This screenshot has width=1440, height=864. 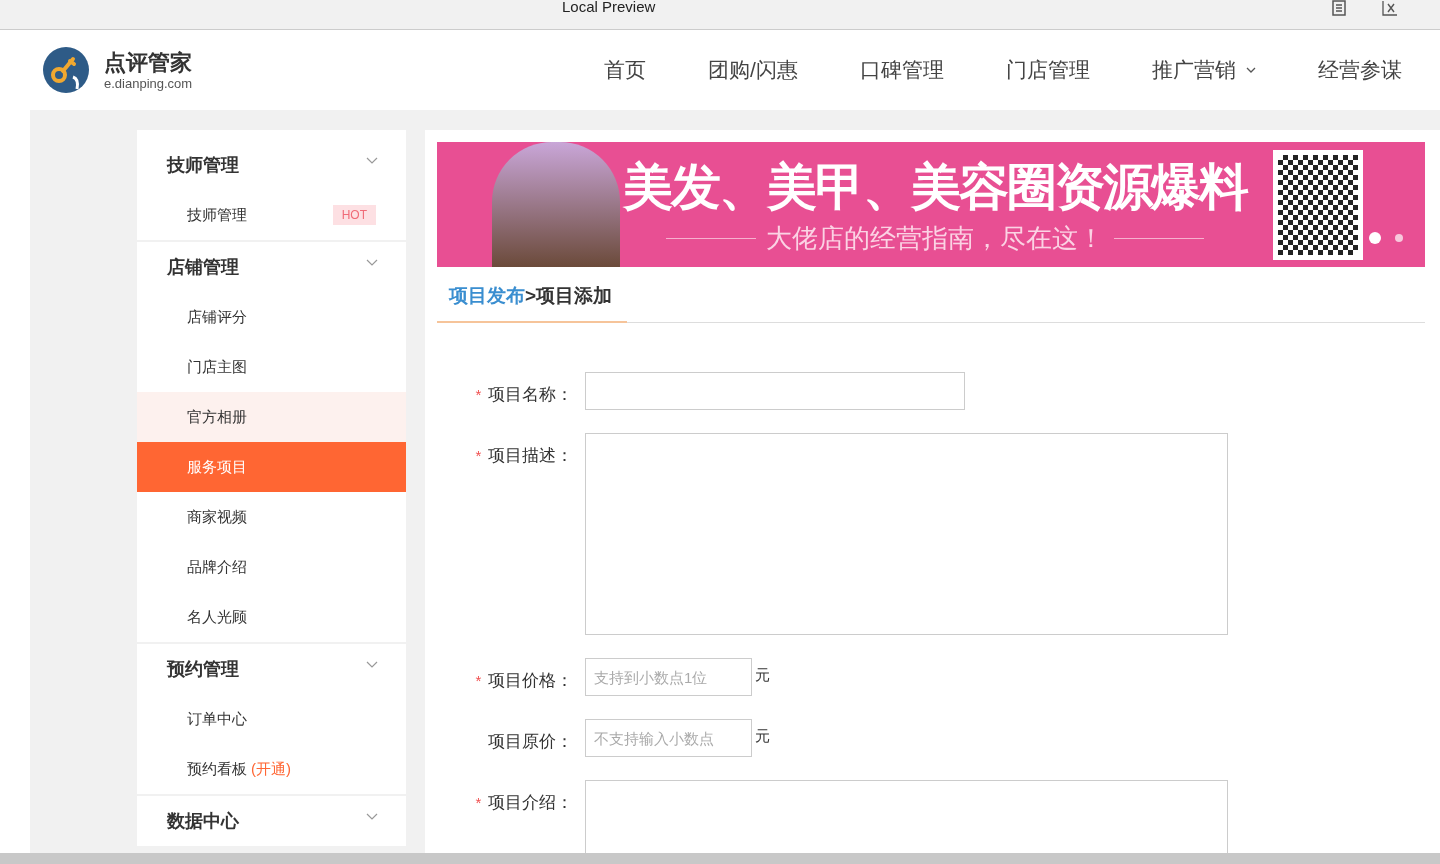 What do you see at coordinates (217, 719) in the screenshot?
I see `sidebar-item-label: 订单中心` at bounding box center [217, 719].